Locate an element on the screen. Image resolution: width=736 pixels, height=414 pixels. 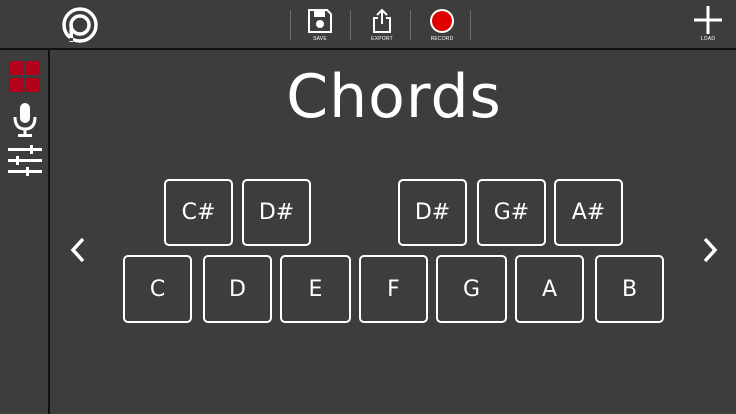
pads-grid-icon is located at coordinates (24, 76).